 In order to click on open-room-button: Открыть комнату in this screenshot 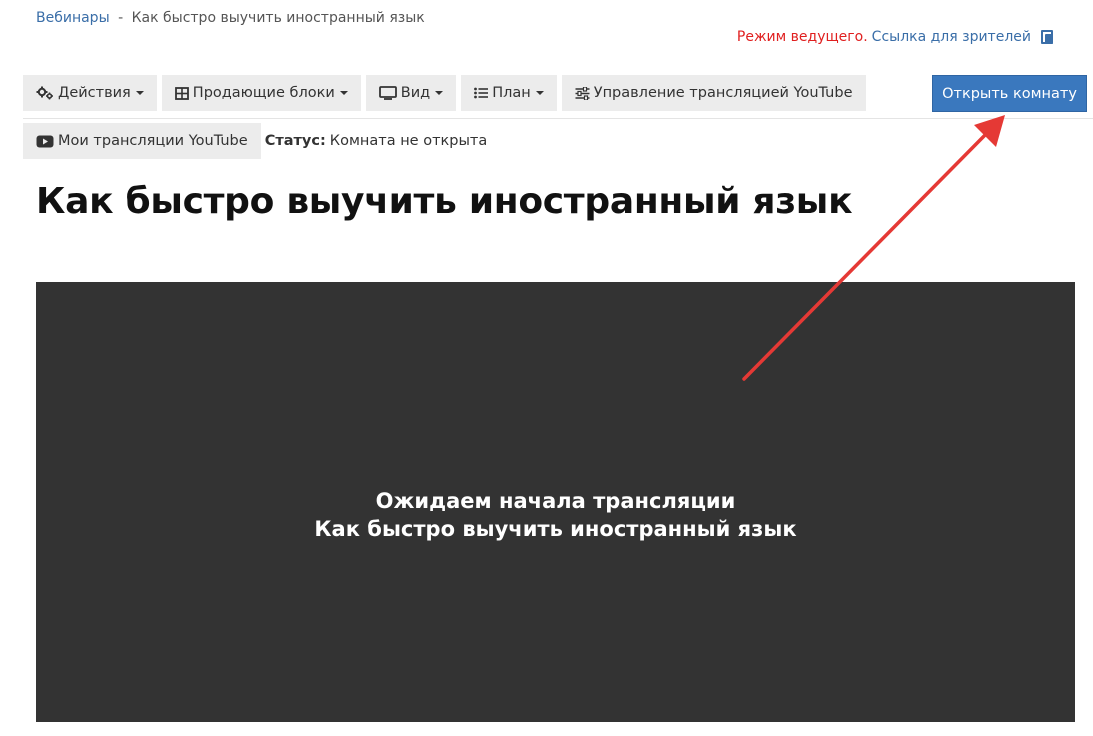, I will do `click(1009, 93)`.